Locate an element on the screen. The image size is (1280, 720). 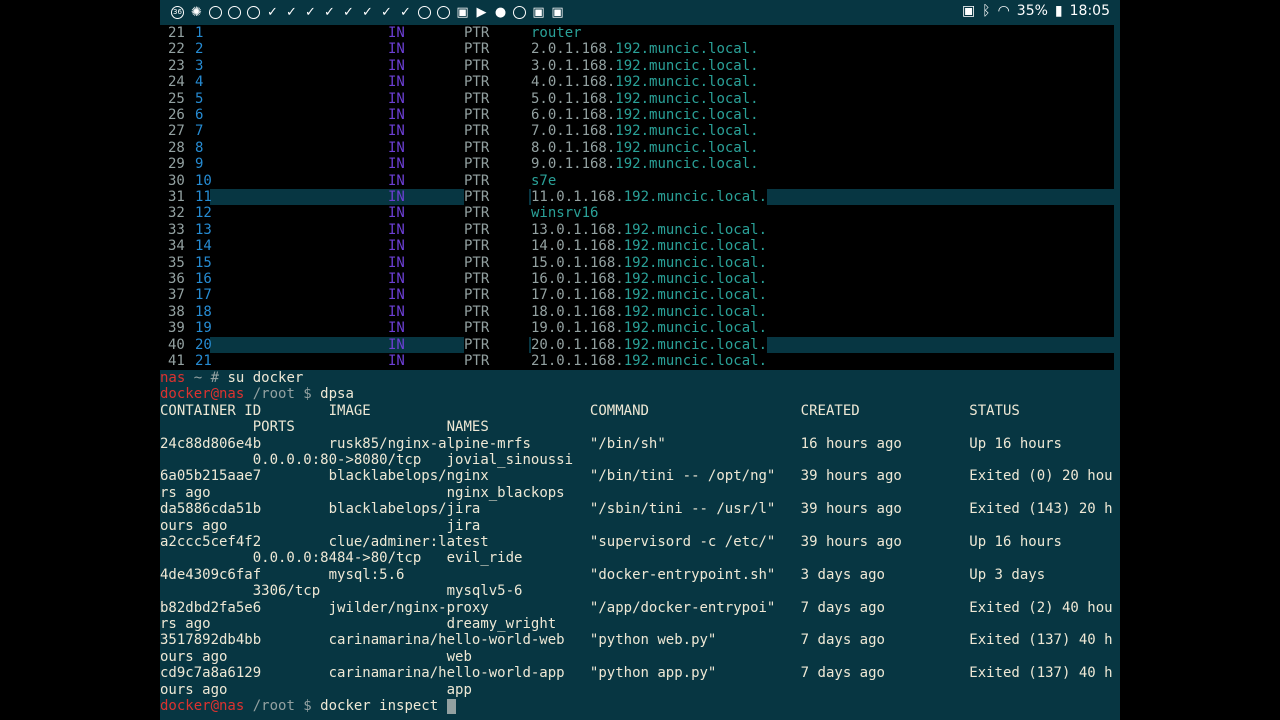
terminal-cursor is located at coordinates (451, 706).